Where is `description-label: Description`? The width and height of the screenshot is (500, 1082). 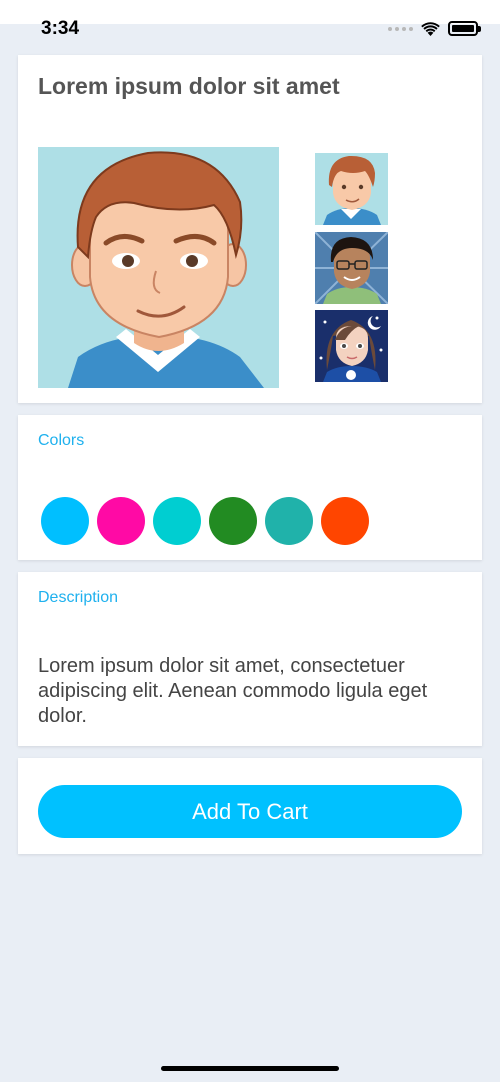
description-label: Description is located at coordinates (78, 597).